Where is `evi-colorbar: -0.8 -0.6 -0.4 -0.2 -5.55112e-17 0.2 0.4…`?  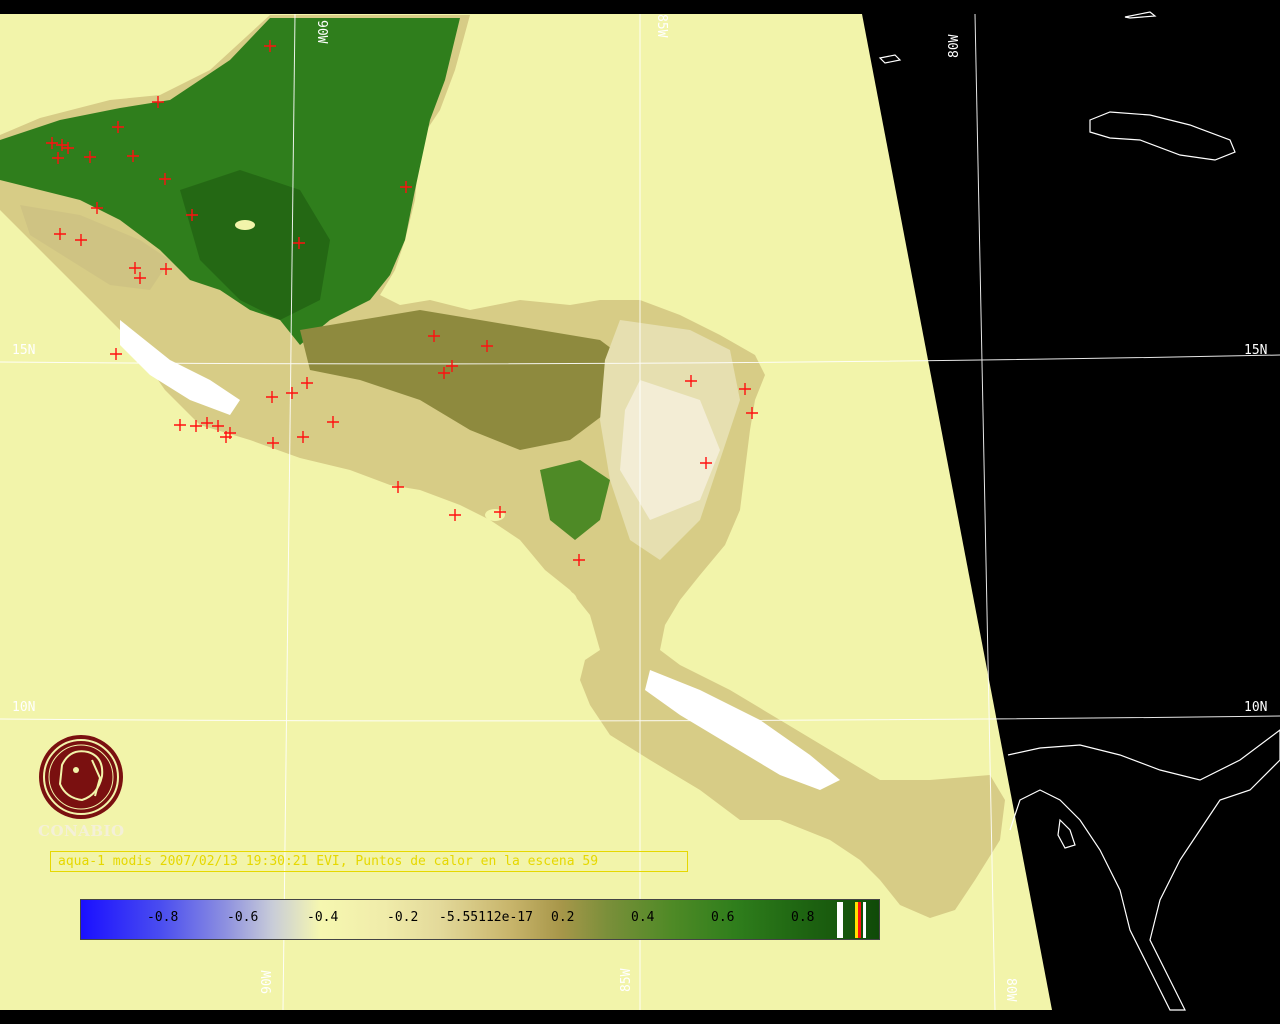 evi-colorbar: -0.8 -0.6 -0.4 -0.2 -5.55112e-17 0.2 0.4… is located at coordinates (480, 919).